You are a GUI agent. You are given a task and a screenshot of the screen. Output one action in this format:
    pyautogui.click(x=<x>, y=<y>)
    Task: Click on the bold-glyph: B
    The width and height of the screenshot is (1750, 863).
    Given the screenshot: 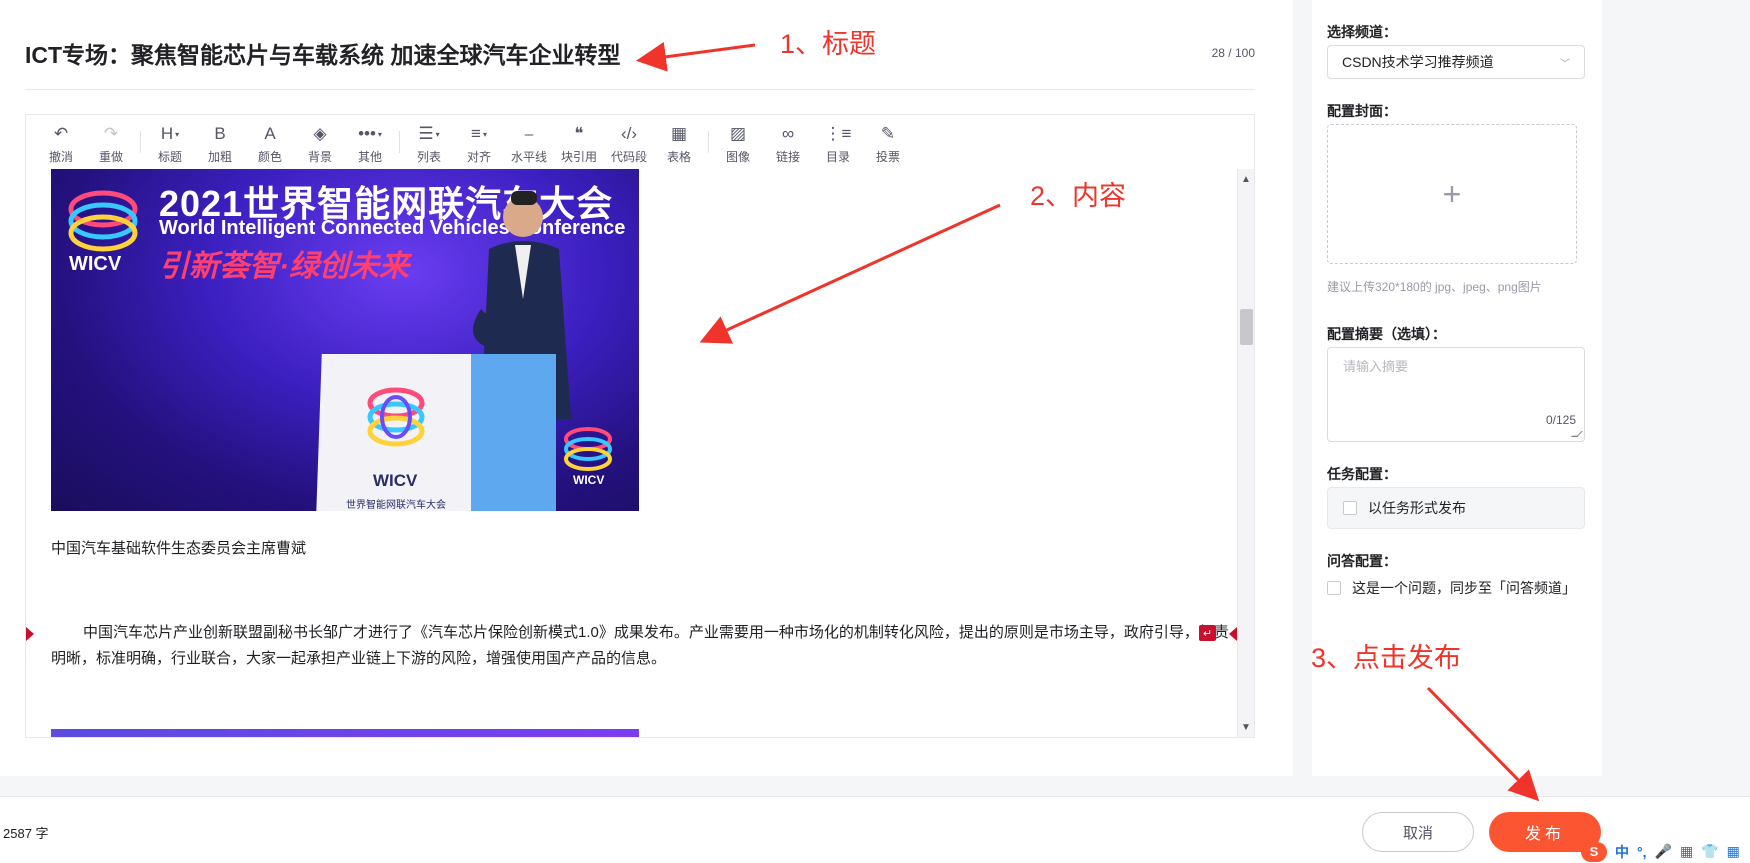 What is the action you would take?
    pyautogui.click(x=220, y=133)
    